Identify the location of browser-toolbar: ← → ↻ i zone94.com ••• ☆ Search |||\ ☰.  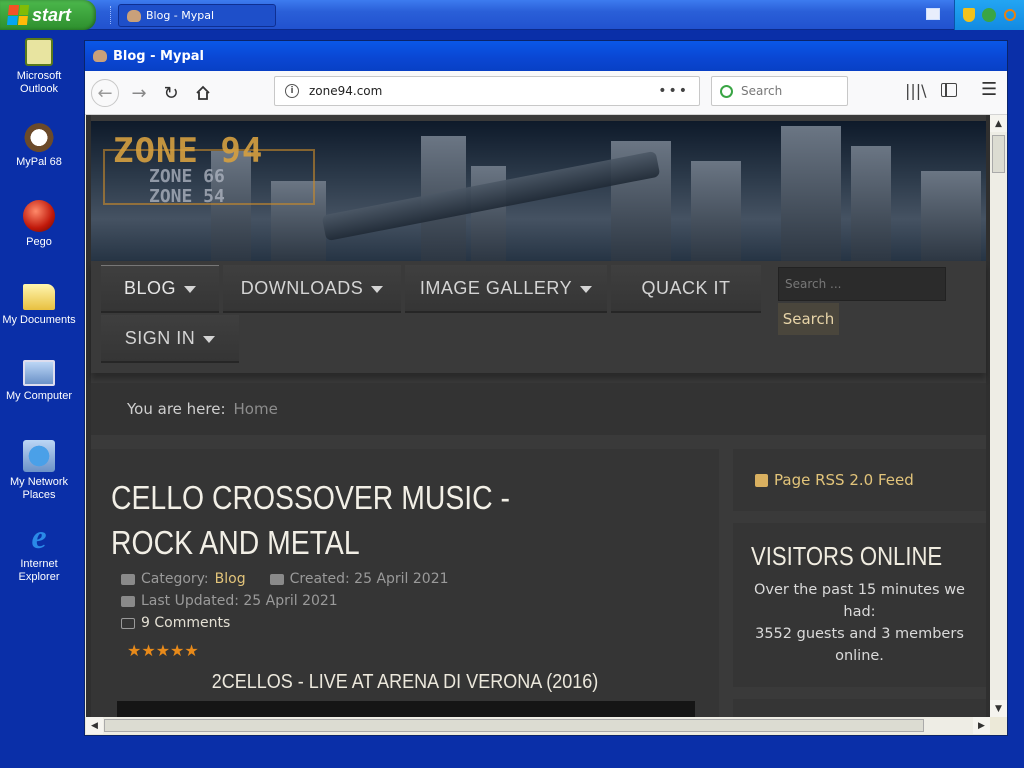
(546, 93).